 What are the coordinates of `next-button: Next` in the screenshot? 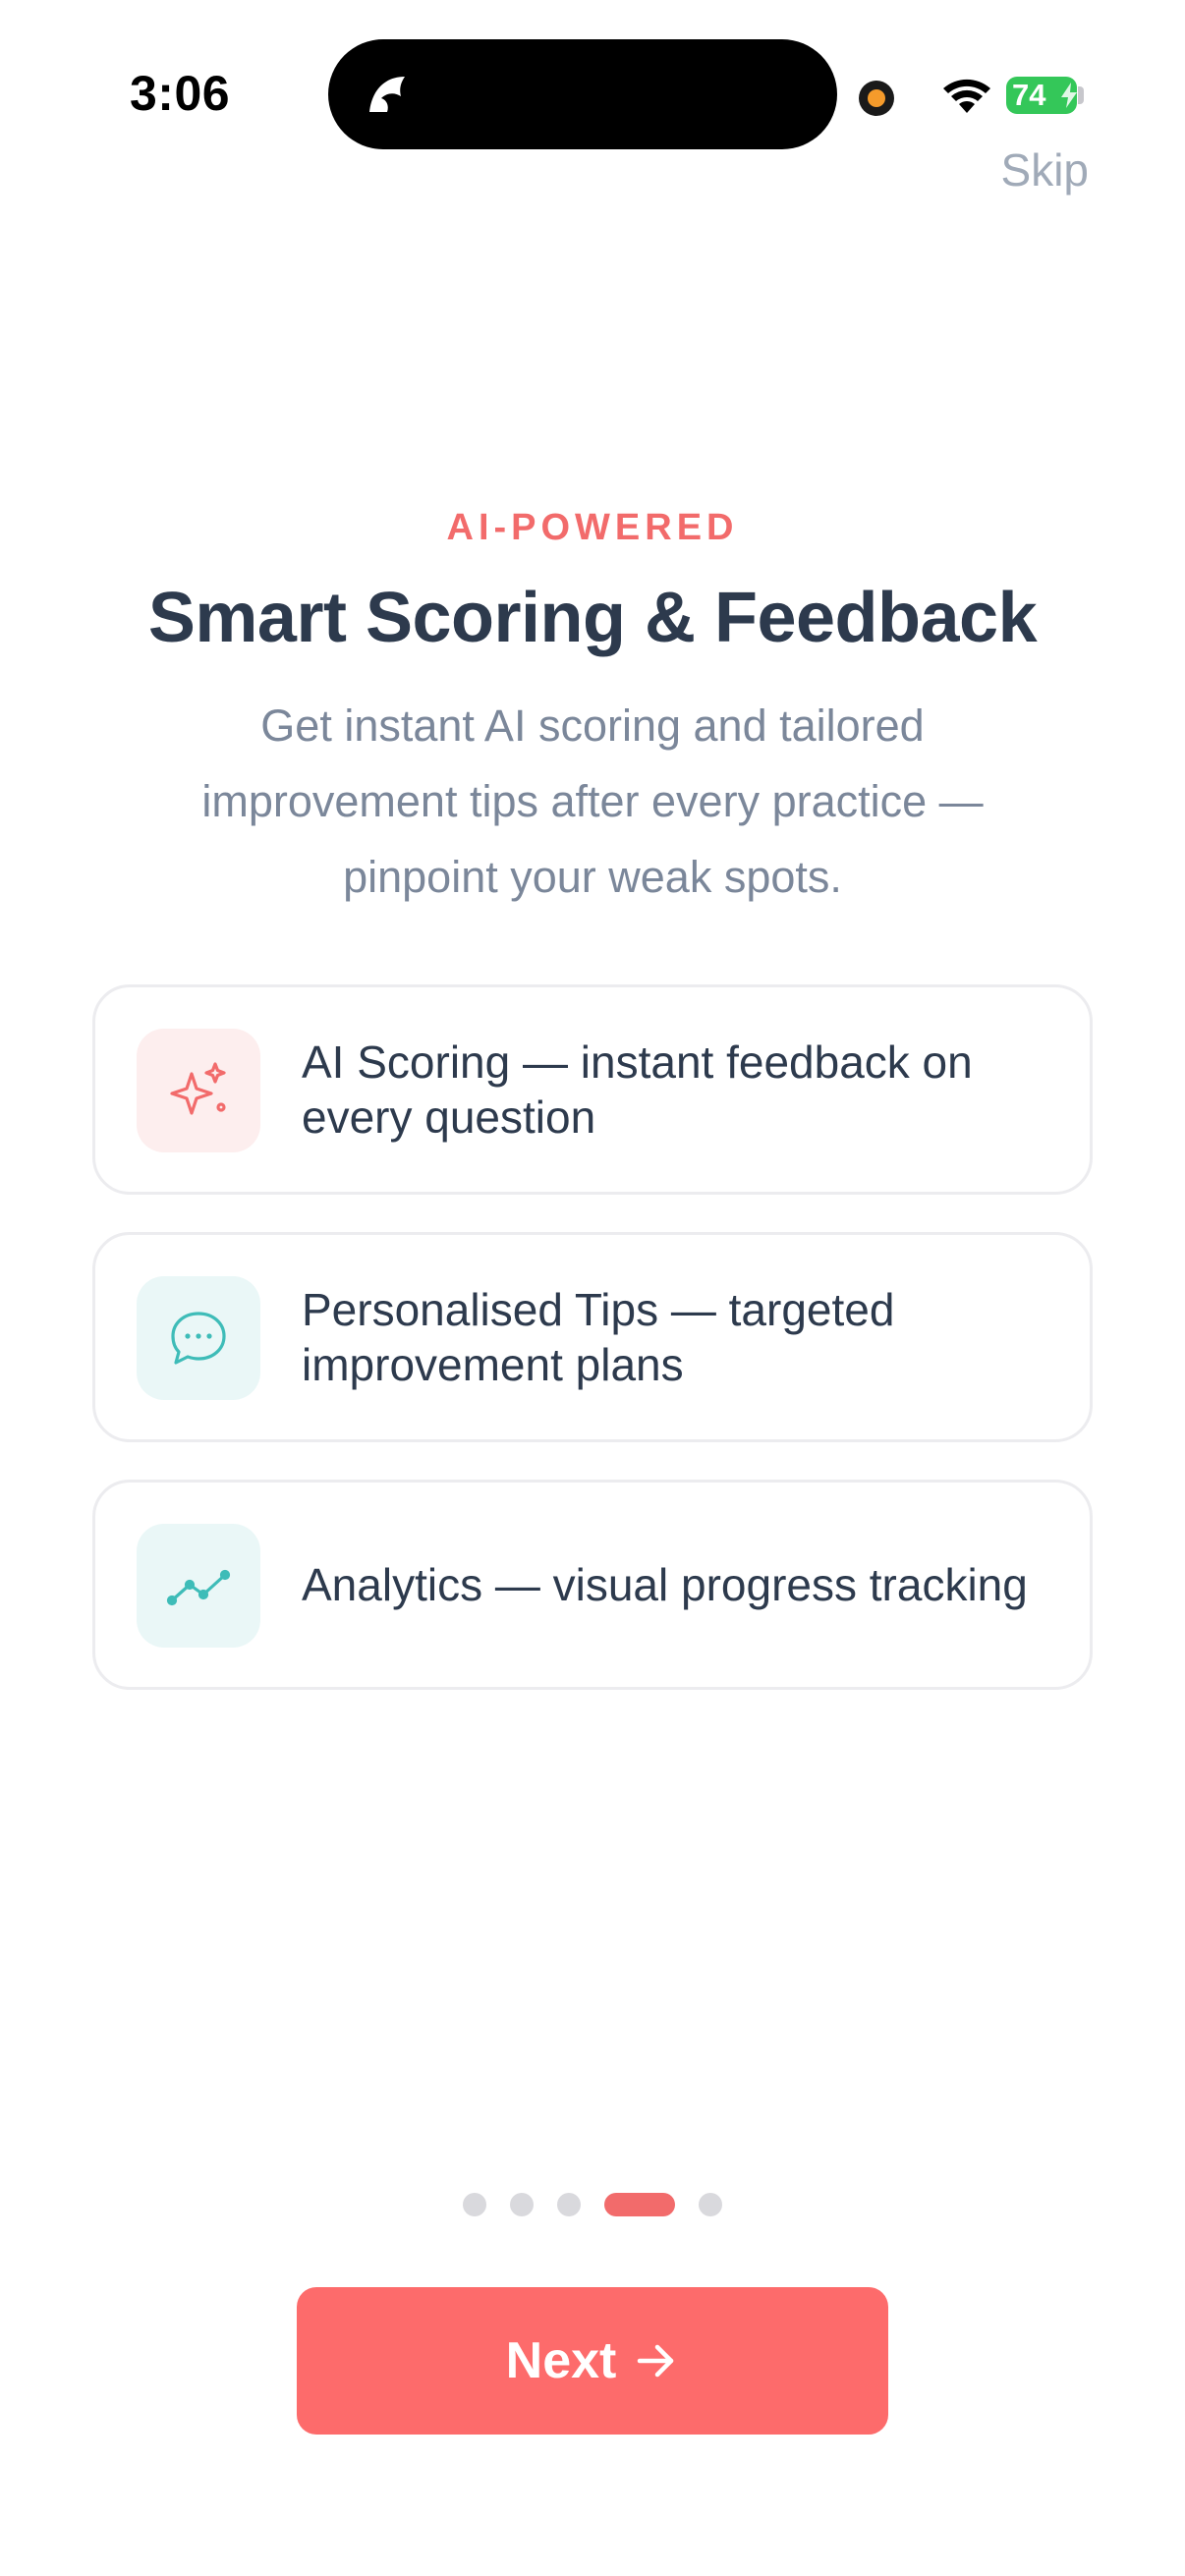 It's located at (592, 2361).